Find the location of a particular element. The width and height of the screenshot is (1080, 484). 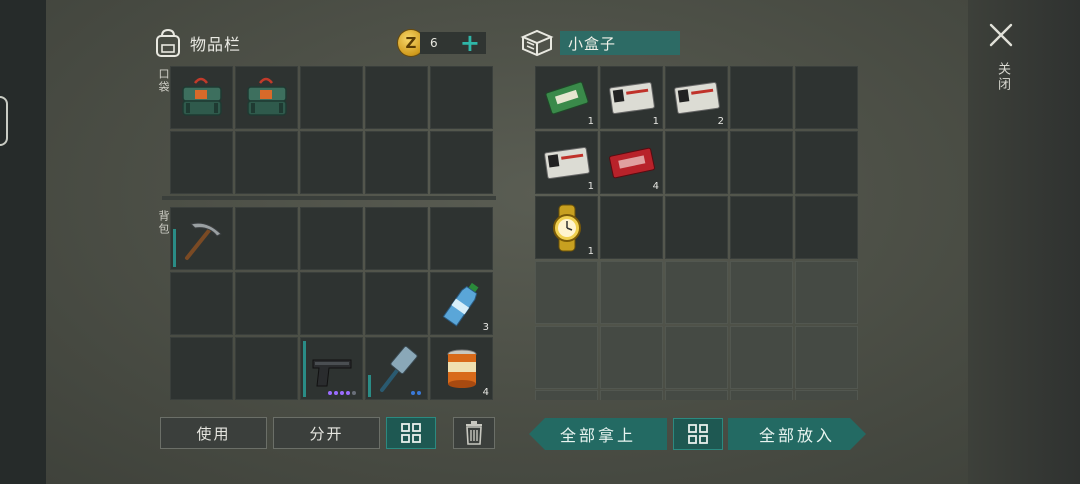

ration-coupon-icon is located at coordinates (567, 98).